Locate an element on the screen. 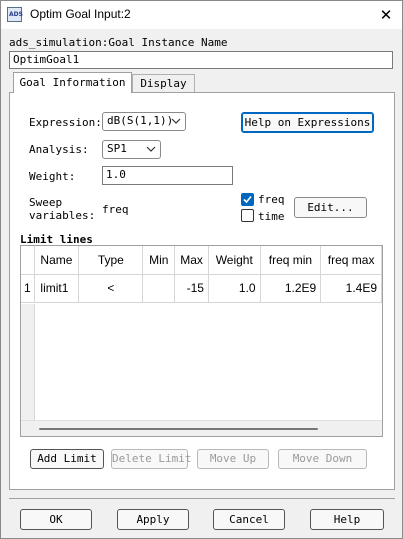 This screenshot has width=403, height=539. instance-name-field: OptimGoal1 is located at coordinates (201, 60).